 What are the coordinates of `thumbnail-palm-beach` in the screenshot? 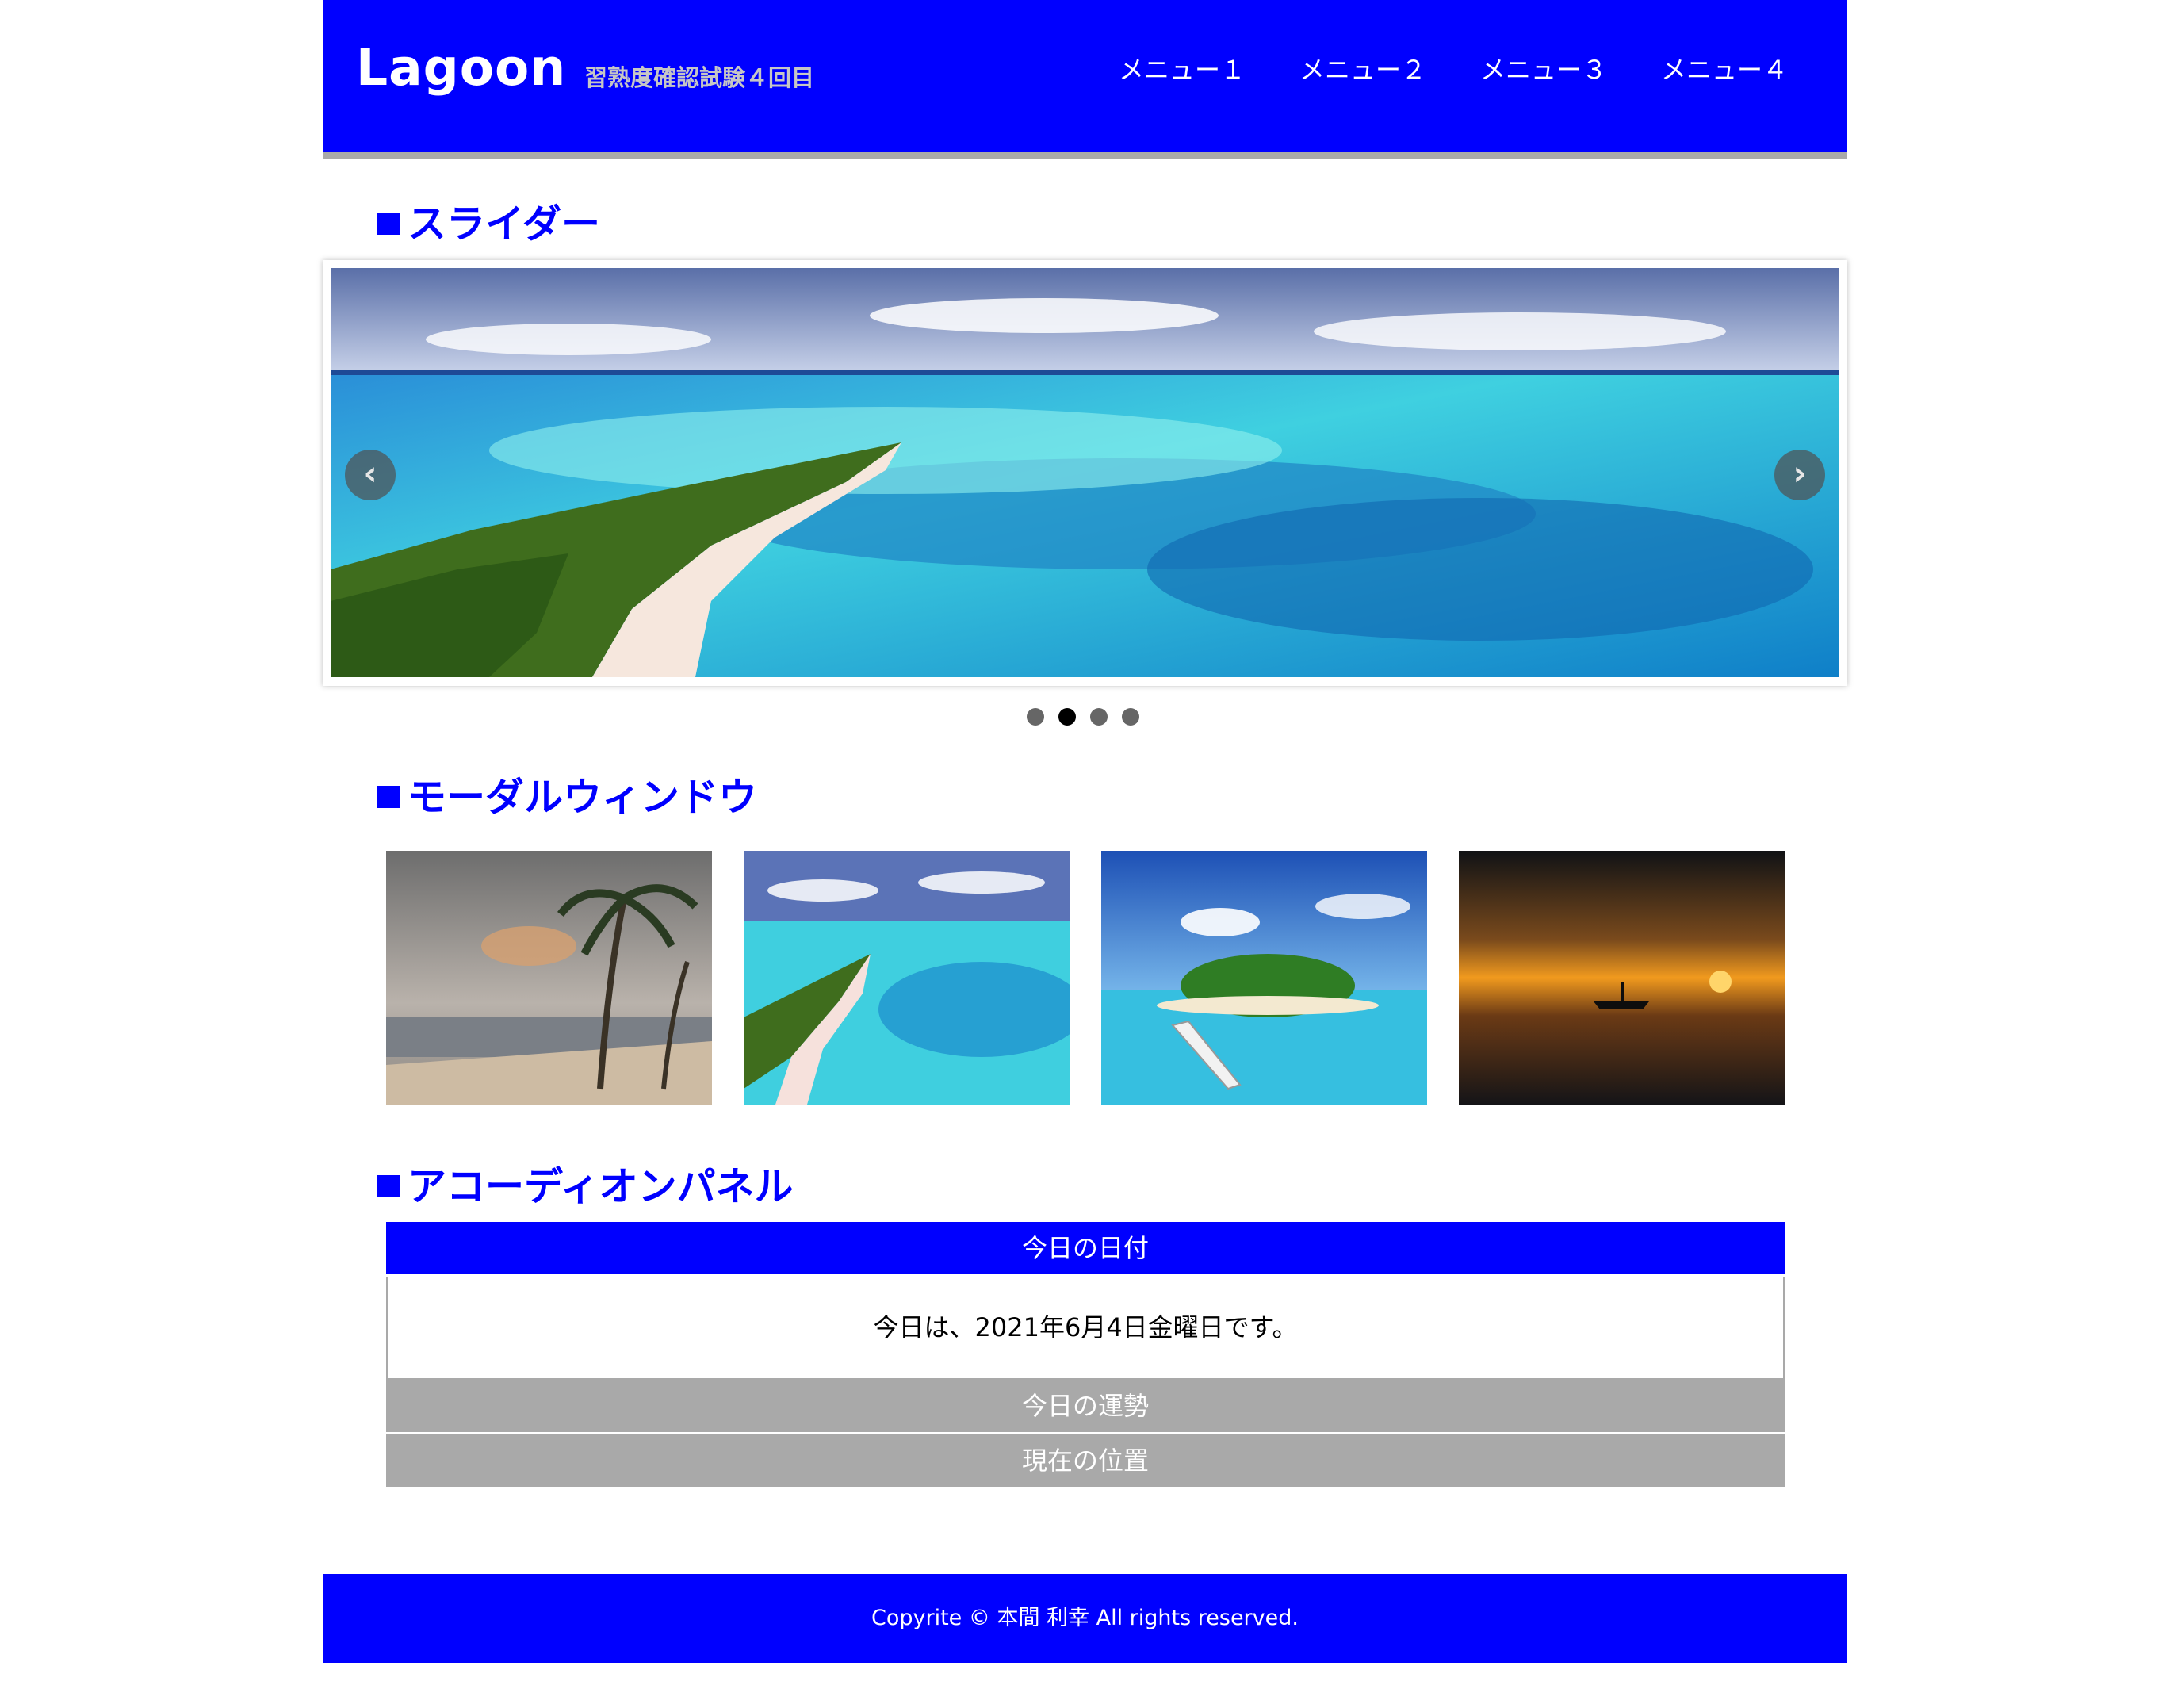 It's located at (549, 978).